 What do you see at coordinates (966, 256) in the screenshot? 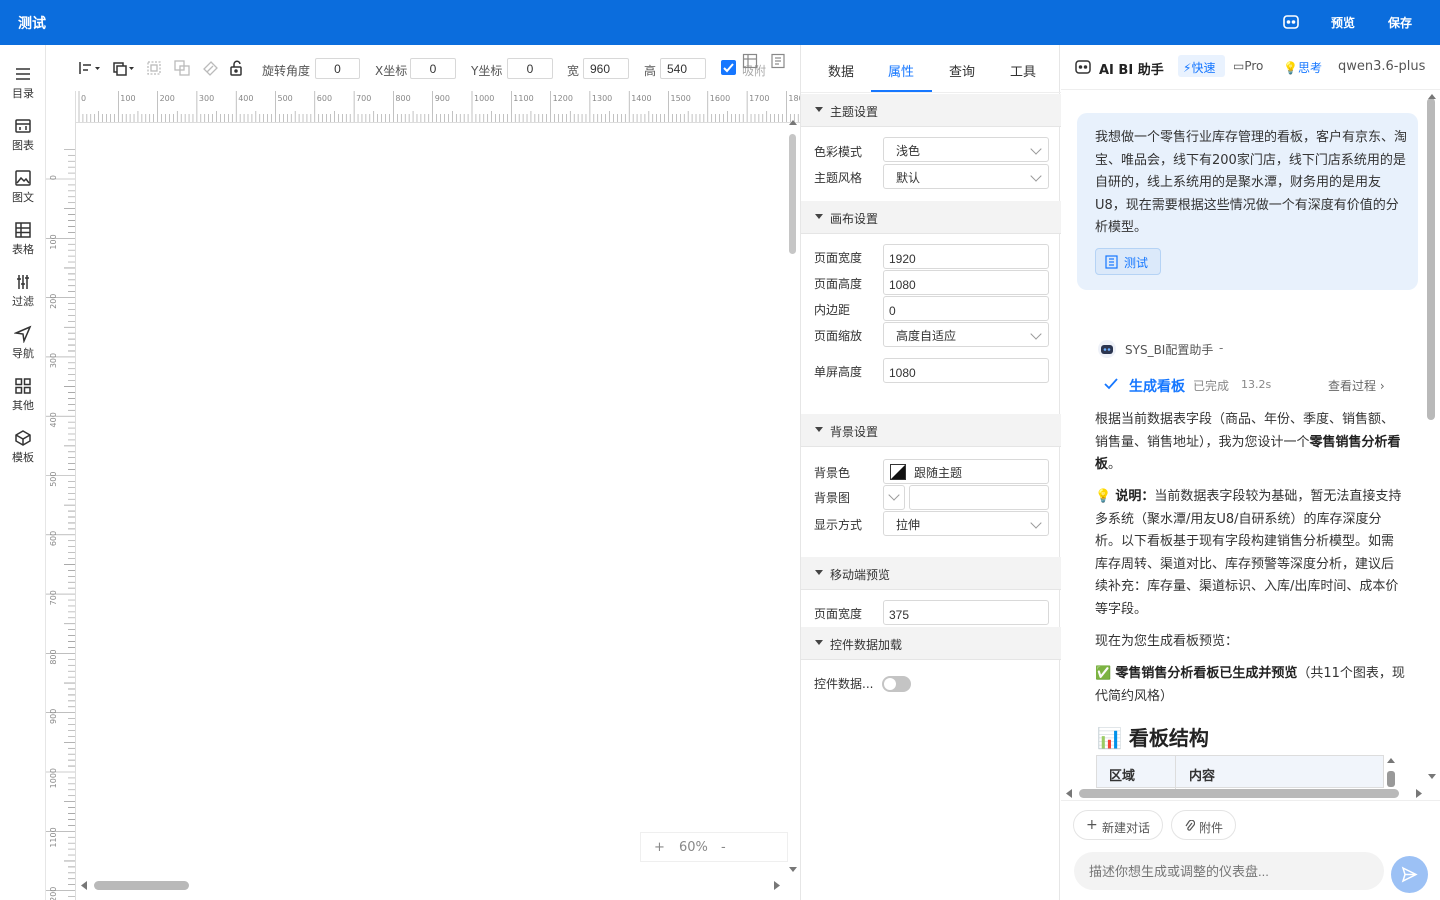
I see `page-width-input` at bounding box center [966, 256].